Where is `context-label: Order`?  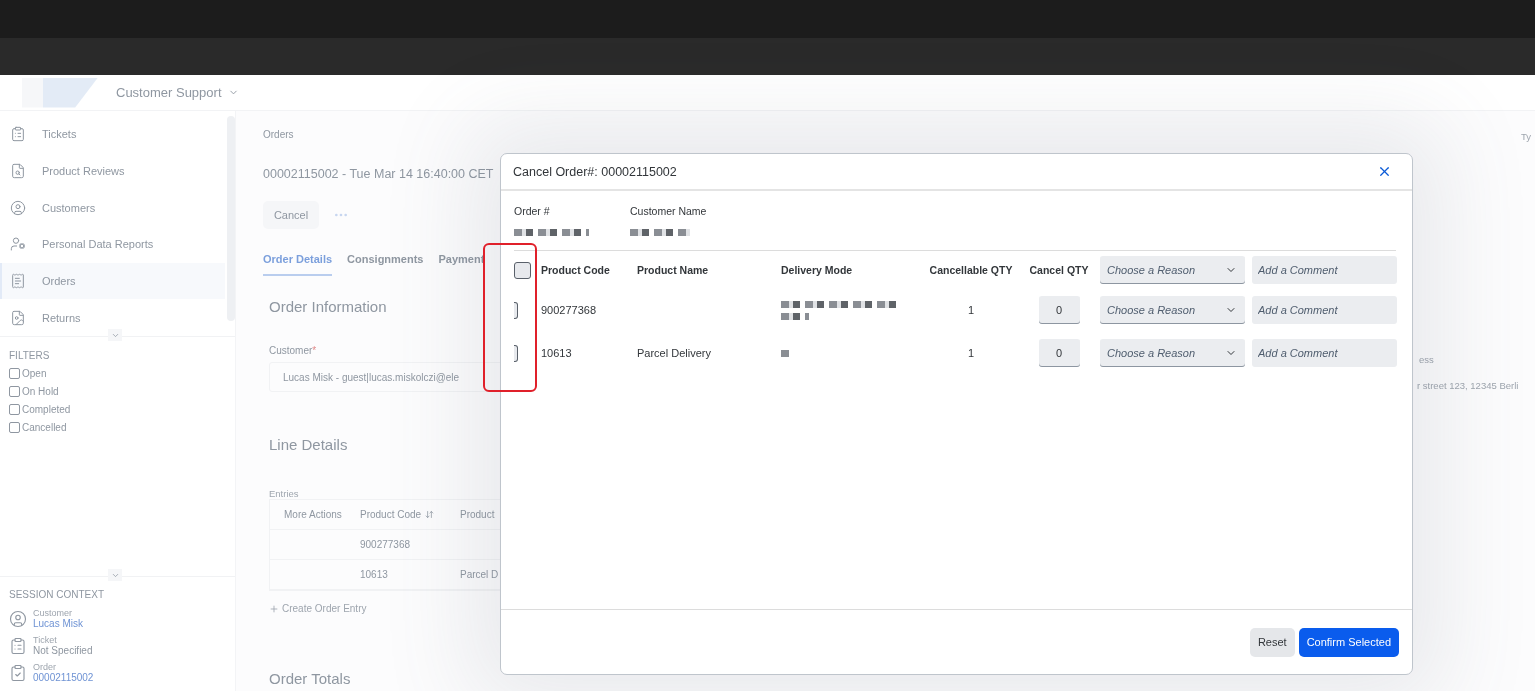 context-label: Order is located at coordinates (45, 667).